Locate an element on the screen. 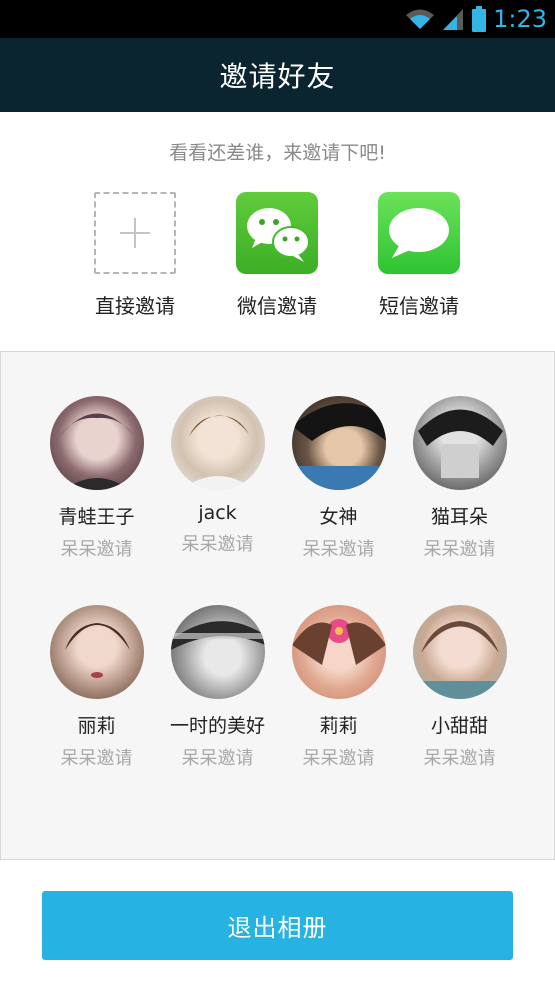  plus-icon is located at coordinates (135, 233).